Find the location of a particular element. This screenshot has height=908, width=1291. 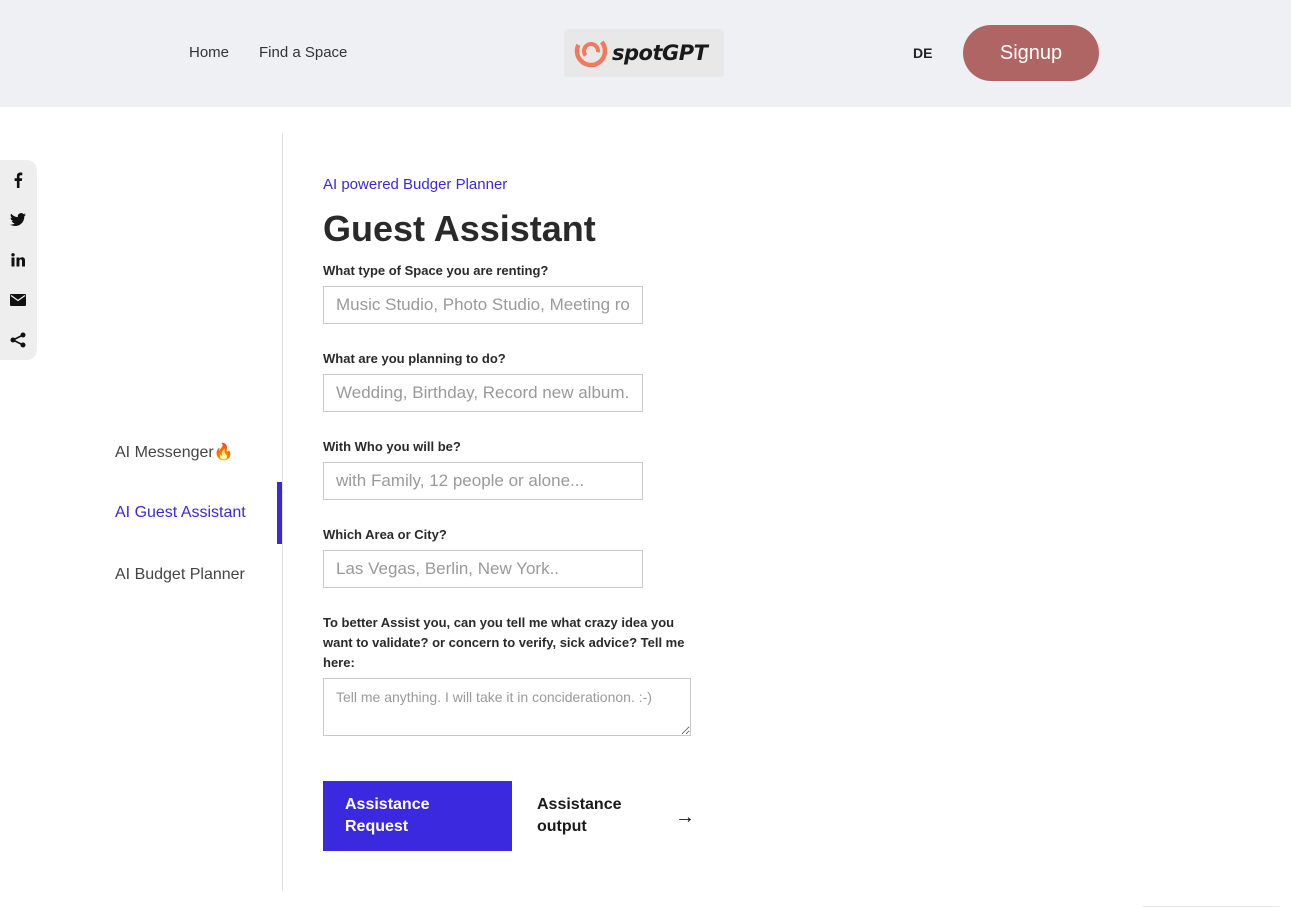

planning-label: What are you planning to do? is located at coordinates (414, 358).